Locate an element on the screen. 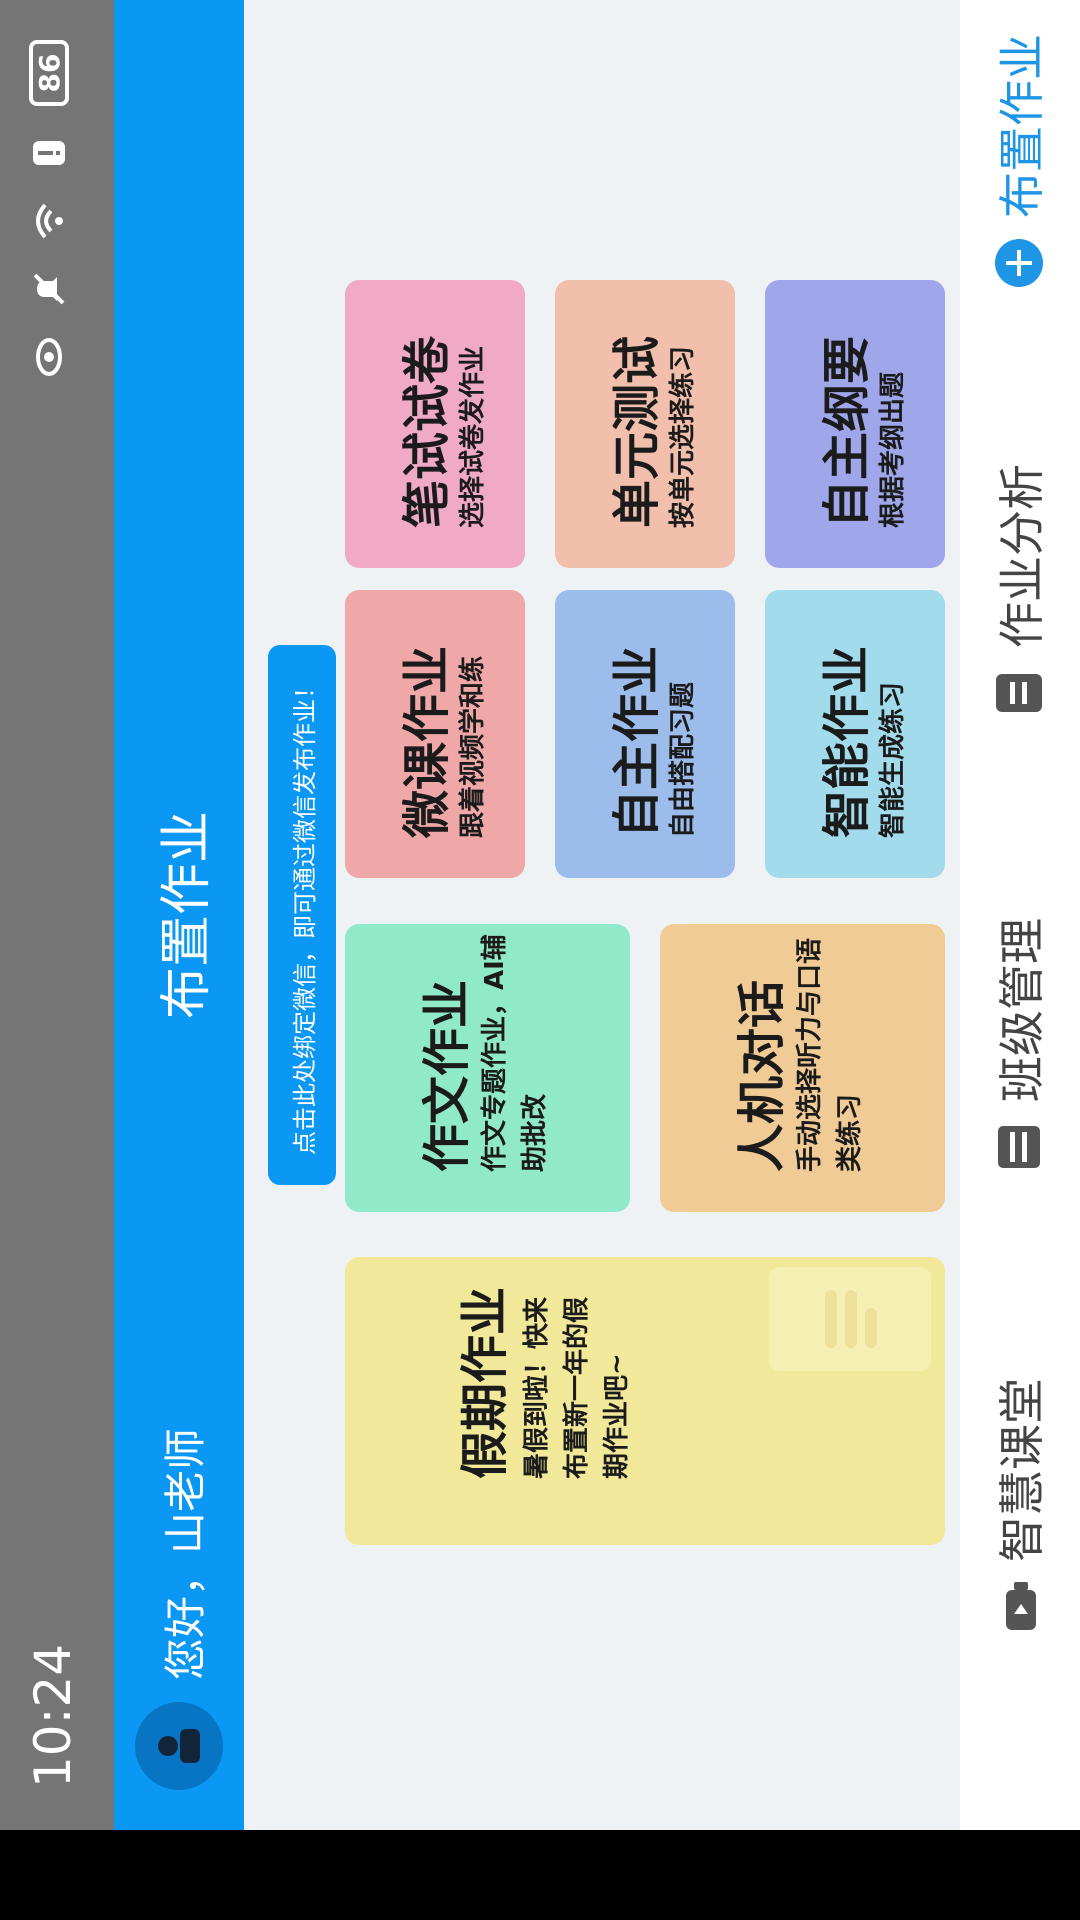 The height and width of the screenshot is (1920, 1080). card-title: 假期作业 is located at coordinates (485, 1382).